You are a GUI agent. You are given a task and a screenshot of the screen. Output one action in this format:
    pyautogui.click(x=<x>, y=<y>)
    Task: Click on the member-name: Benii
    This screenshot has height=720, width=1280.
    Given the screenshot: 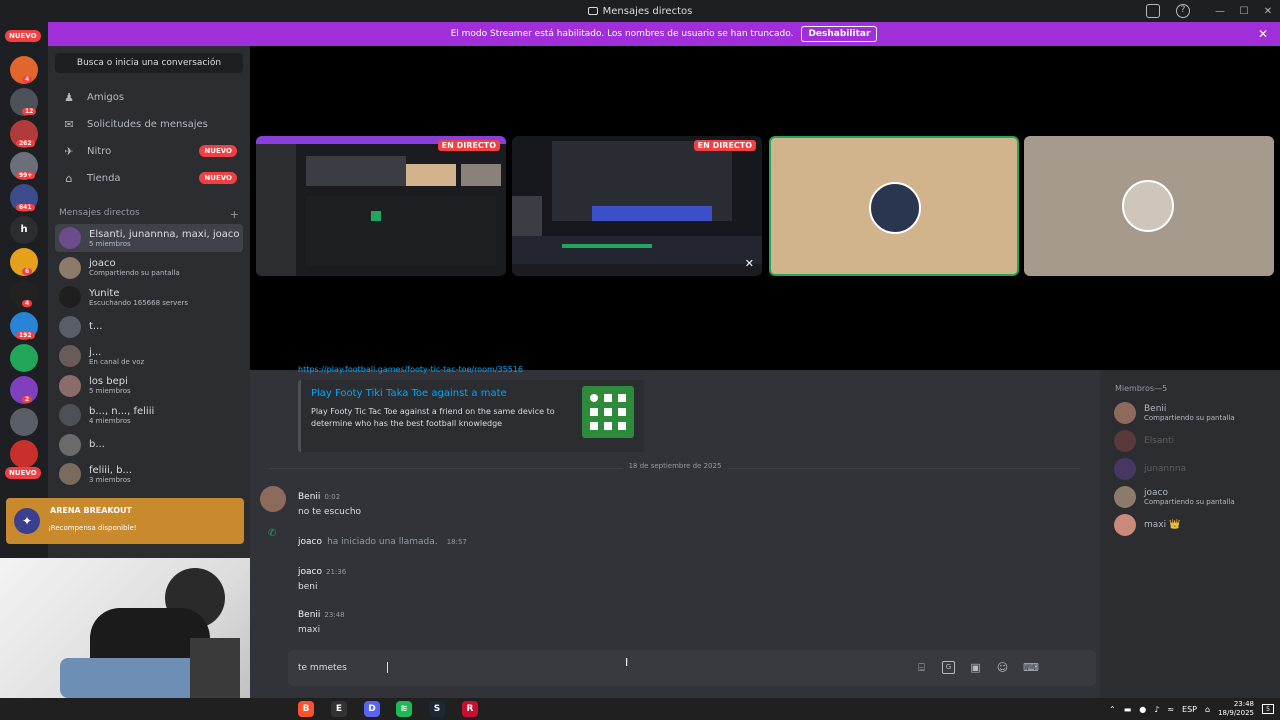 What is the action you would take?
    pyautogui.click(x=1155, y=409)
    